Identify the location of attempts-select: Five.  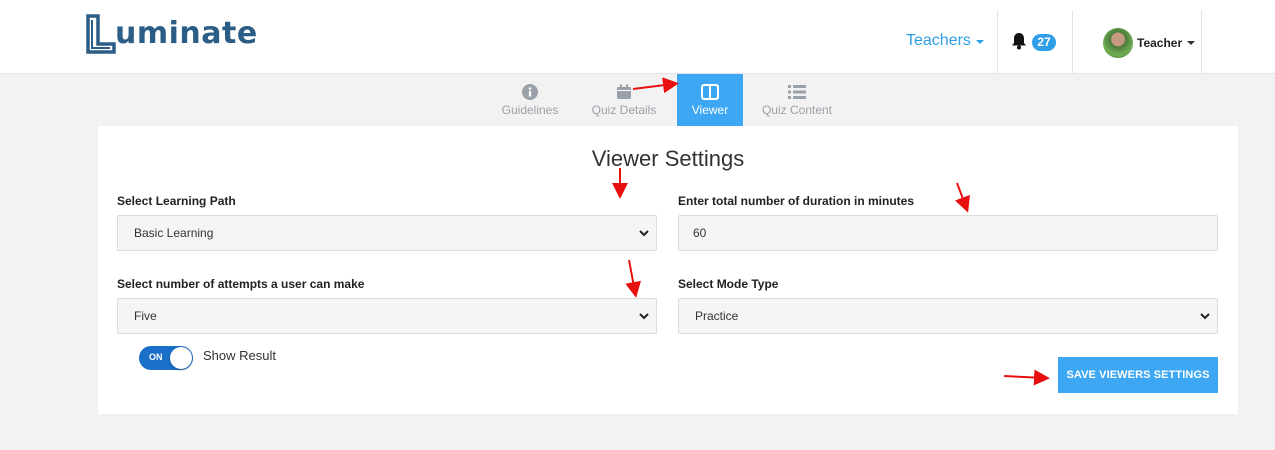
(387, 316).